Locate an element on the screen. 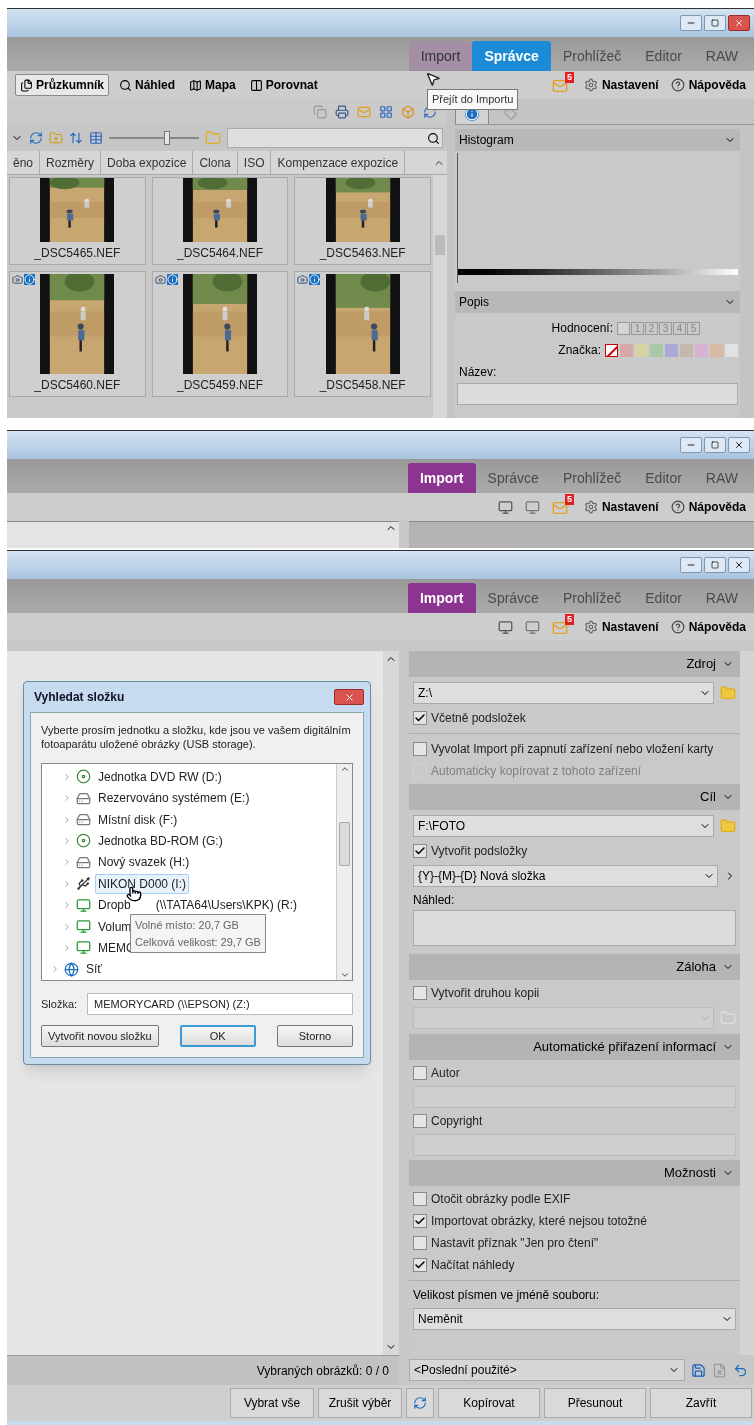 The image size is (754, 1425). tree-item: Dropb is located at coordinates (114, 905).